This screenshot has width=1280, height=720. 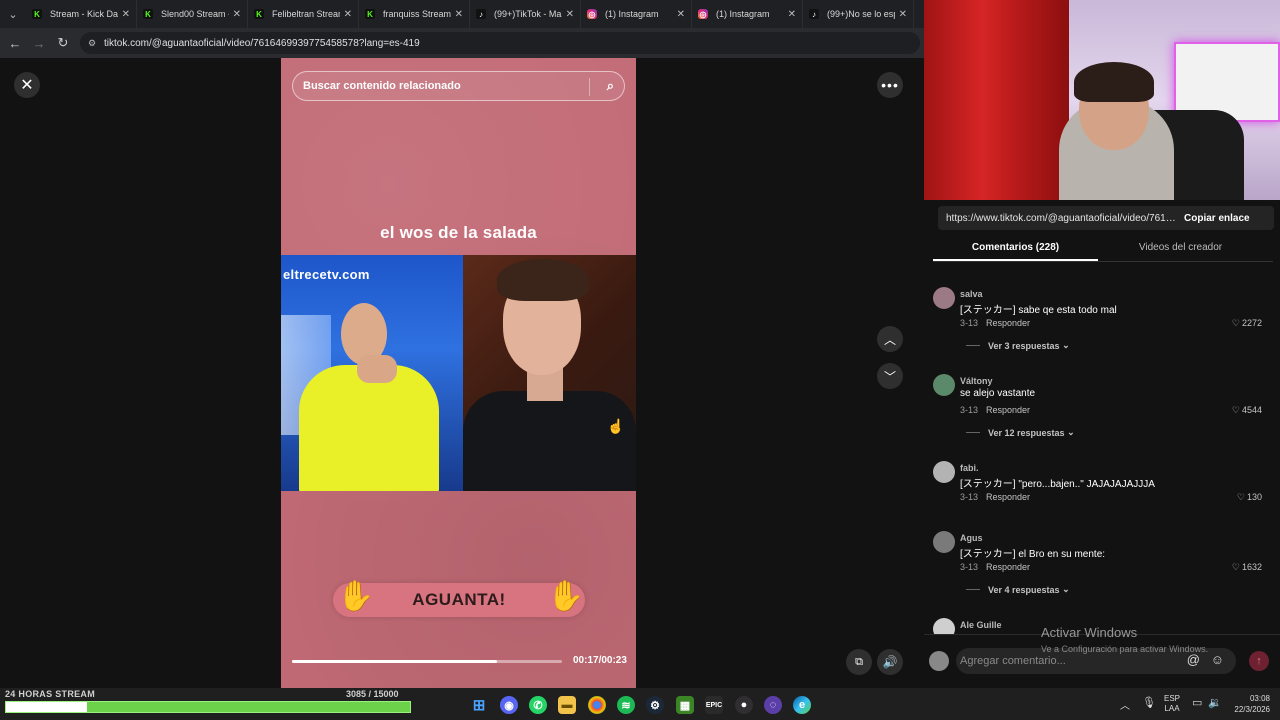 I want to click on mention-icon: @, so click(x=1193, y=659).